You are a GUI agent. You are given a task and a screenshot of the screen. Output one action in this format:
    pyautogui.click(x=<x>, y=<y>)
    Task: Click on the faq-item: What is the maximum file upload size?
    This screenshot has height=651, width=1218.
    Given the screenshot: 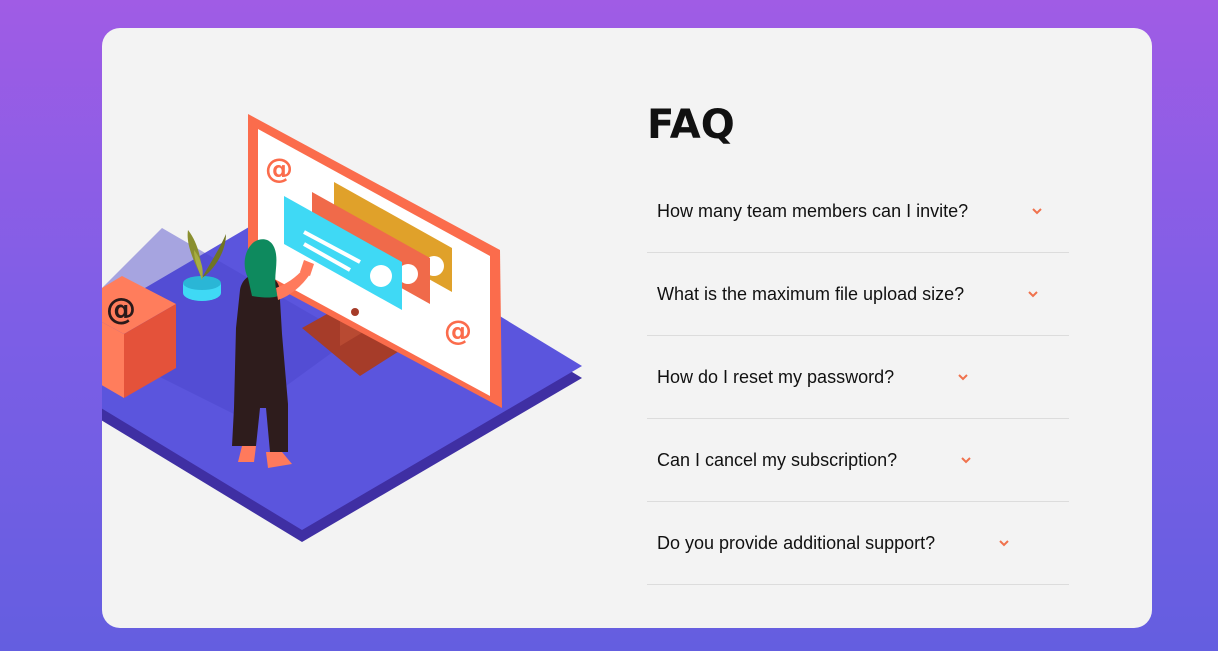 What is the action you would take?
    pyautogui.click(x=858, y=294)
    